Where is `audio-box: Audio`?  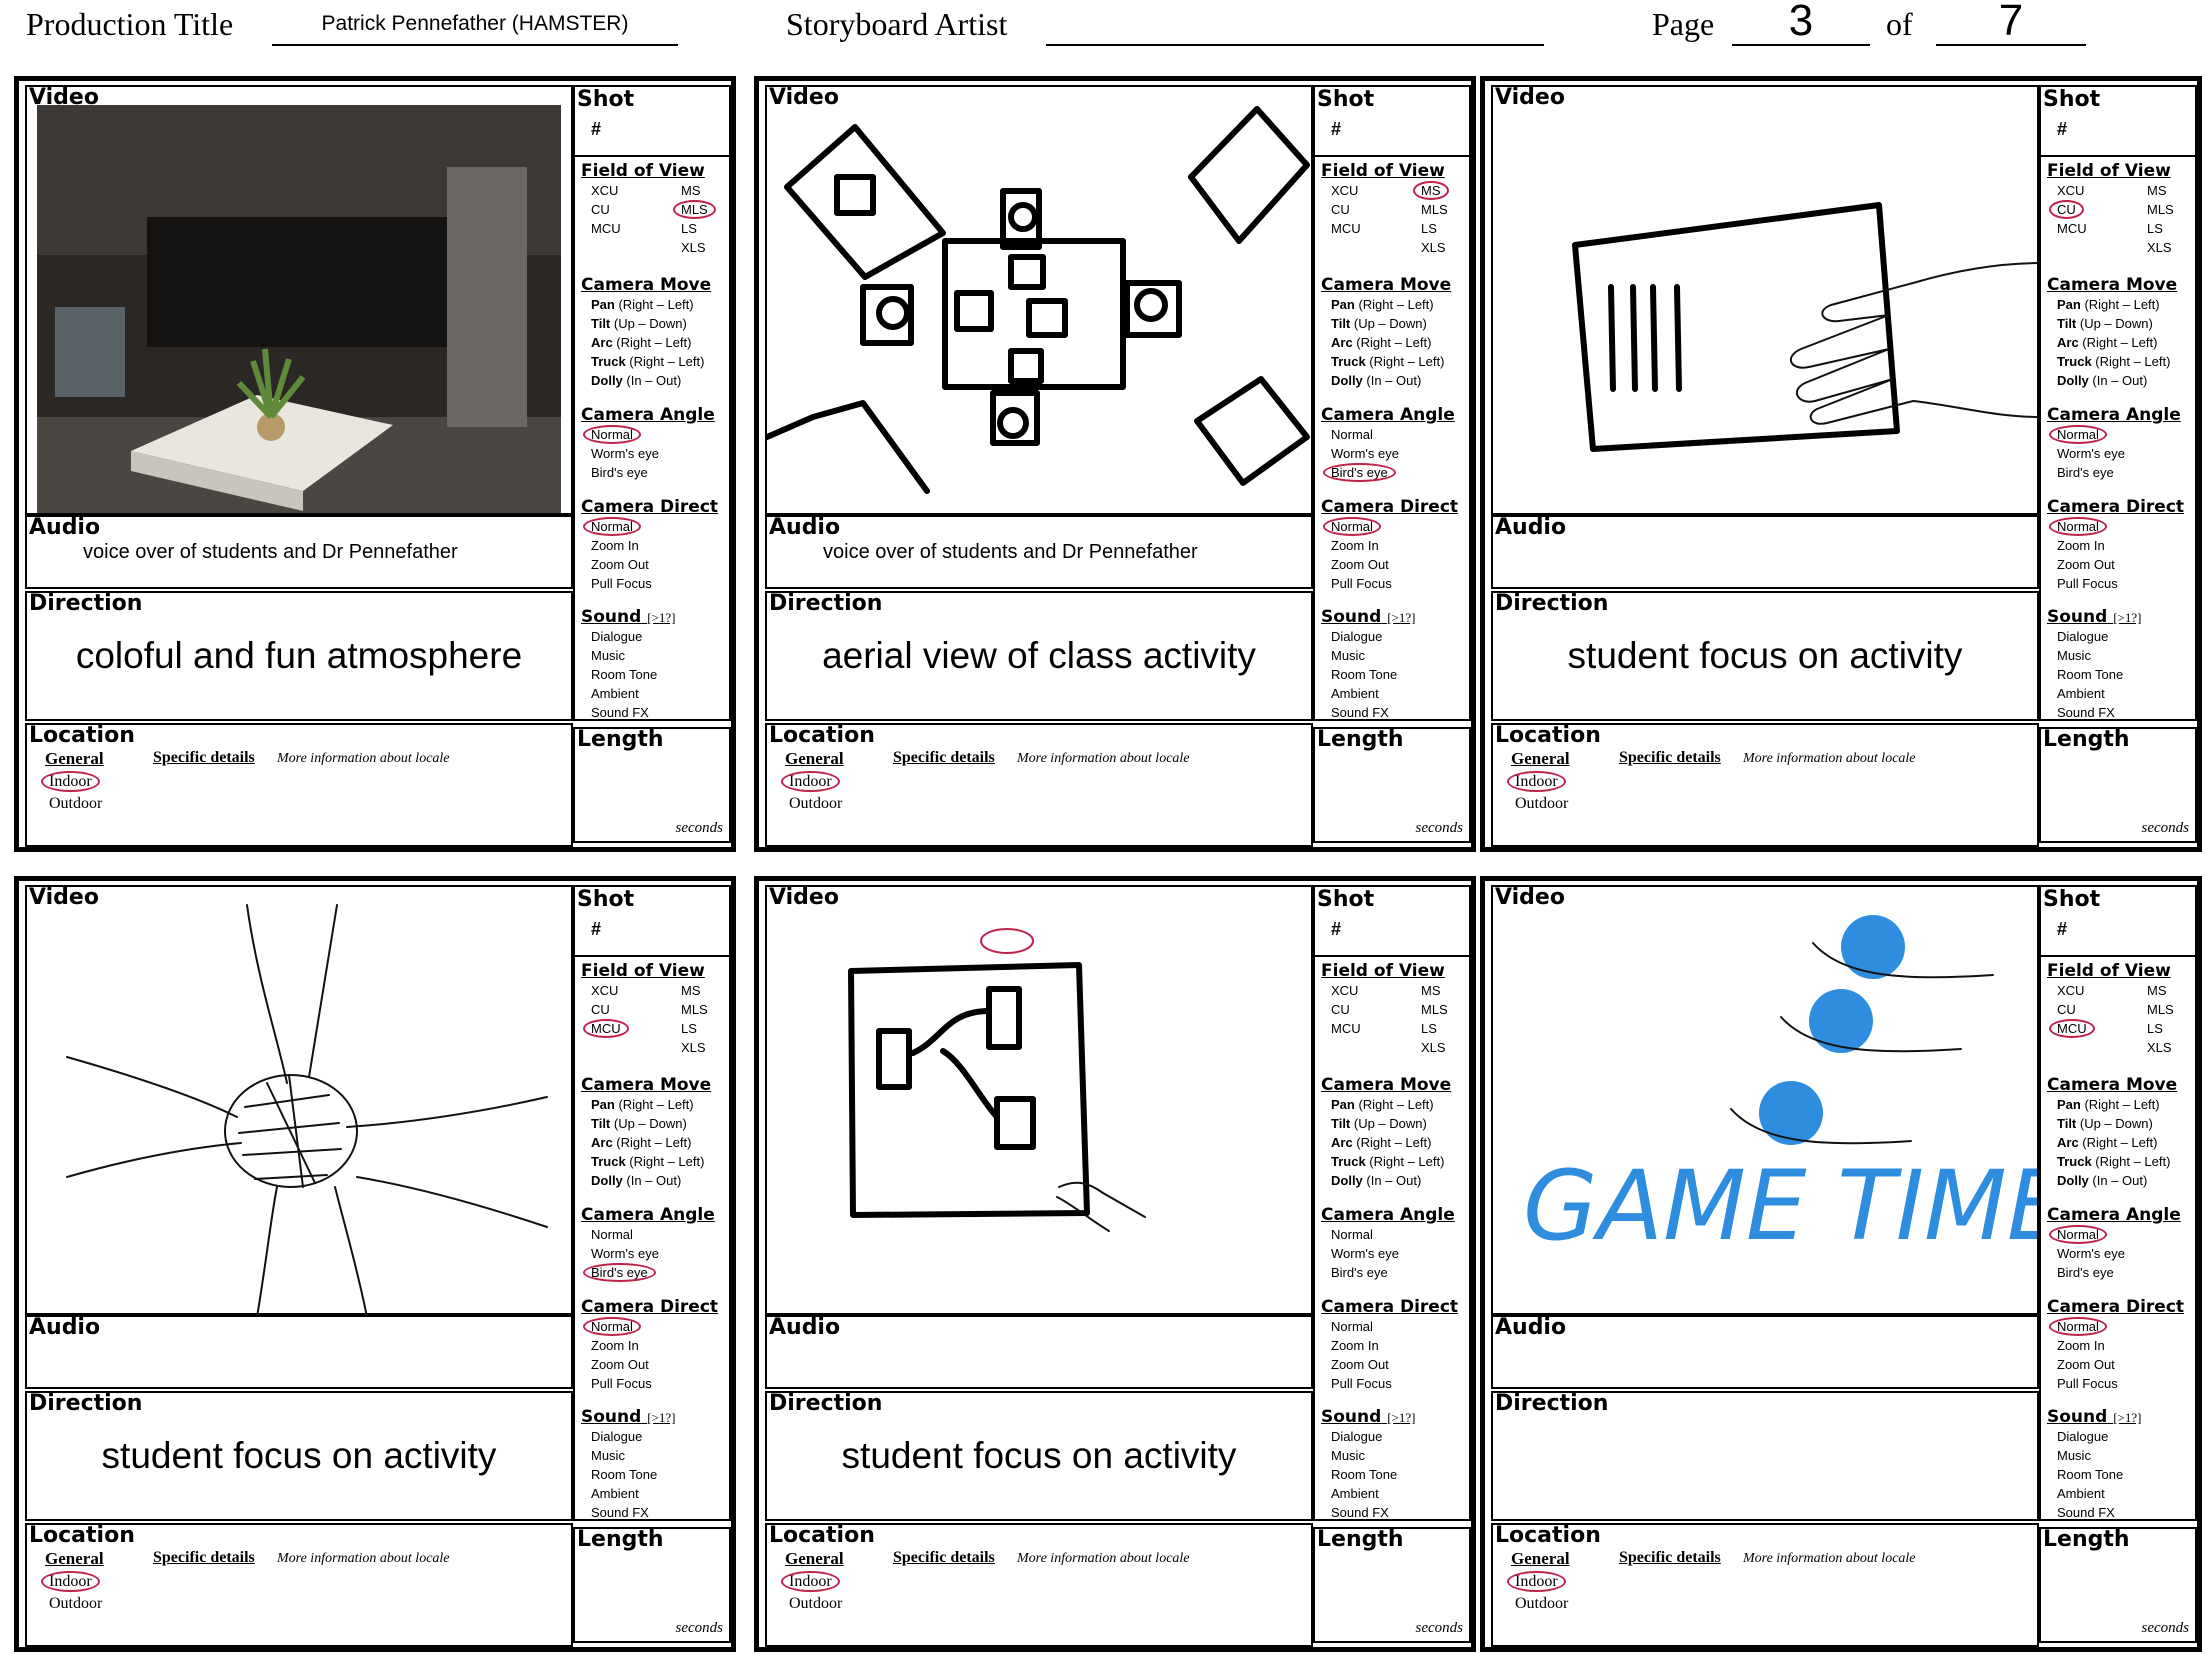
audio-box: Audio is located at coordinates (1765, 1352).